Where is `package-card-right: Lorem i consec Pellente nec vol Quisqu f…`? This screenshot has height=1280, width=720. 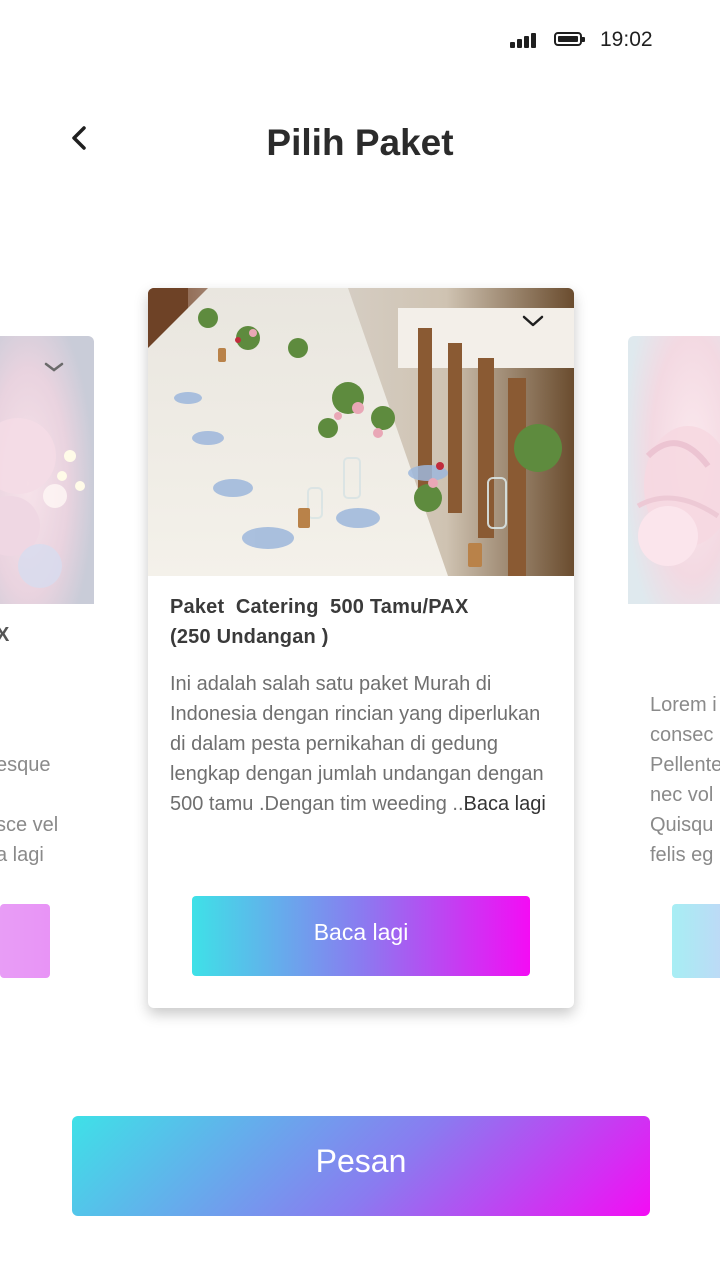 package-card-right: Lorem i consec Pellente nec vol Quisqu f… is located at coordinates (674, 661).